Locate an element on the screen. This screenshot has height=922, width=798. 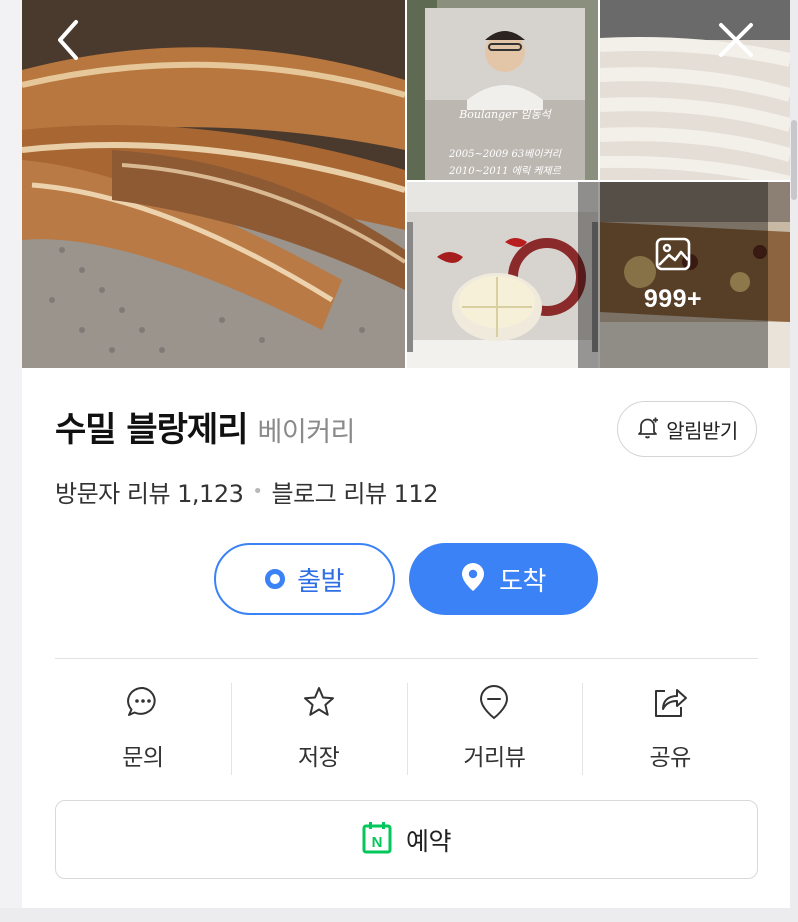
place-title-row: 수밀 블랑제리 베이커리 is located at coordinates (205, 426).